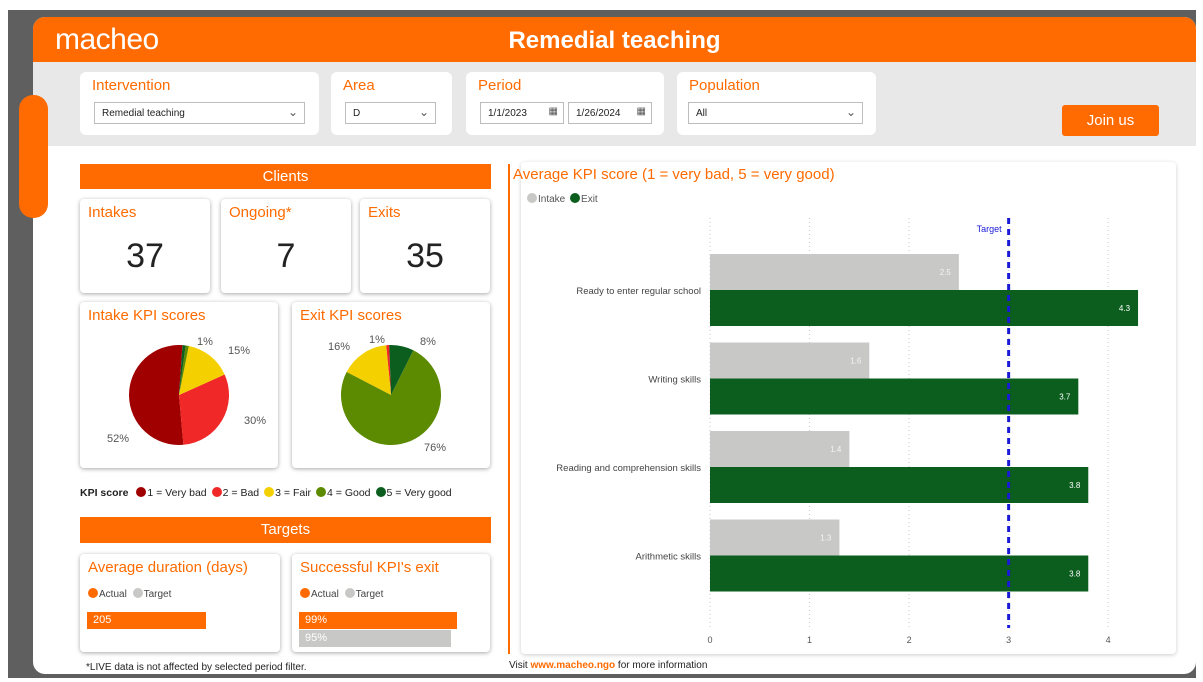 This screenshot has height=682, width=1203. What do you see at coordinates (286, 256) in the screenshot?
I see `ongoing-value: 7` at bounding box center [286, 256].